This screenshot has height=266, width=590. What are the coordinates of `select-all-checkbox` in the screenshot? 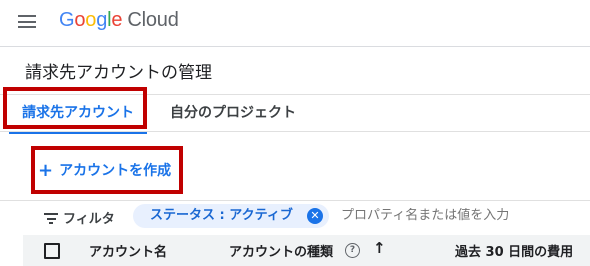 It's located at (52, 251).